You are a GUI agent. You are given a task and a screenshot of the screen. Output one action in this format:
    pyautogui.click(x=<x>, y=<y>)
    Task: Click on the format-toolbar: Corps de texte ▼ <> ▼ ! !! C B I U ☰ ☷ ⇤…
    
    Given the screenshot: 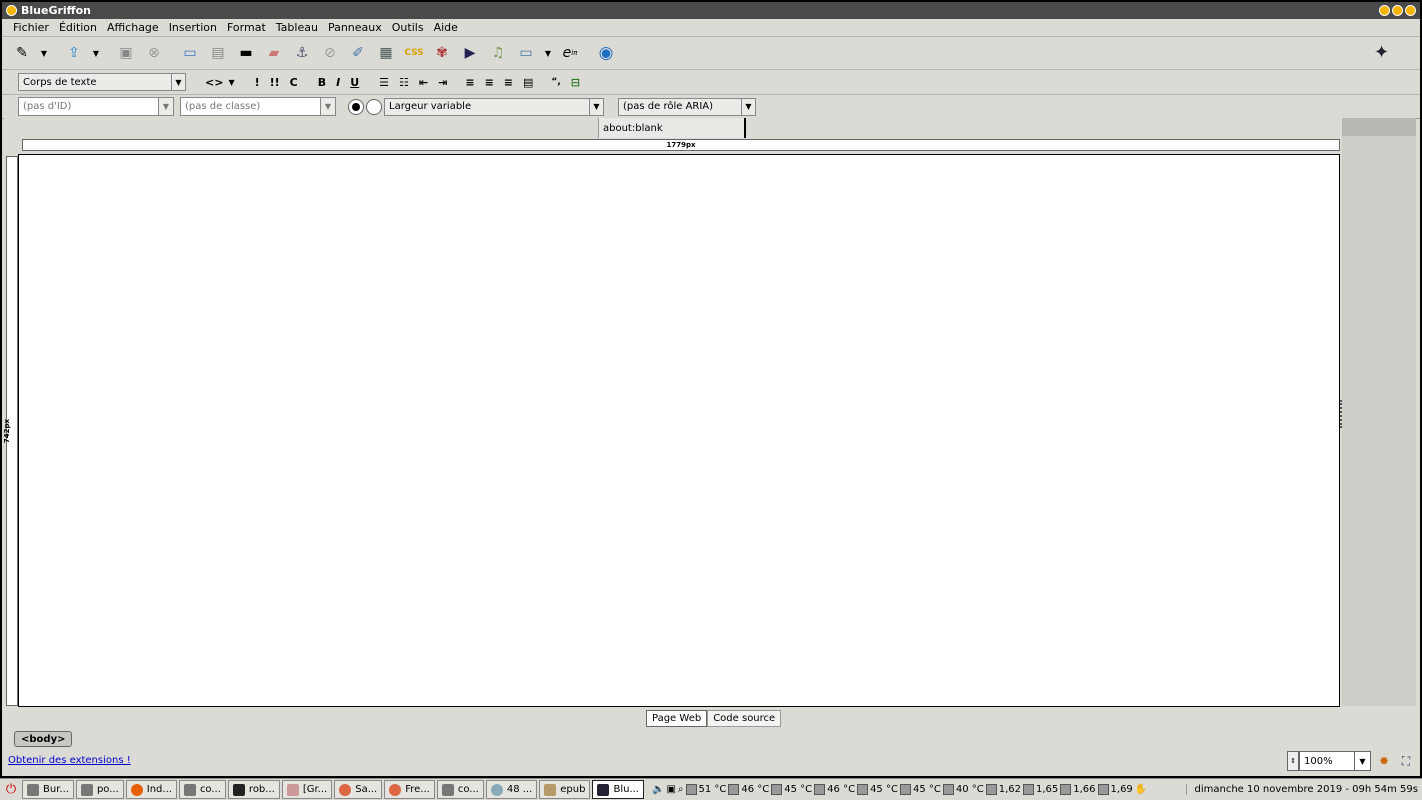 What is the action you would take?
    pyautogui.click(x=711, y=82)
    